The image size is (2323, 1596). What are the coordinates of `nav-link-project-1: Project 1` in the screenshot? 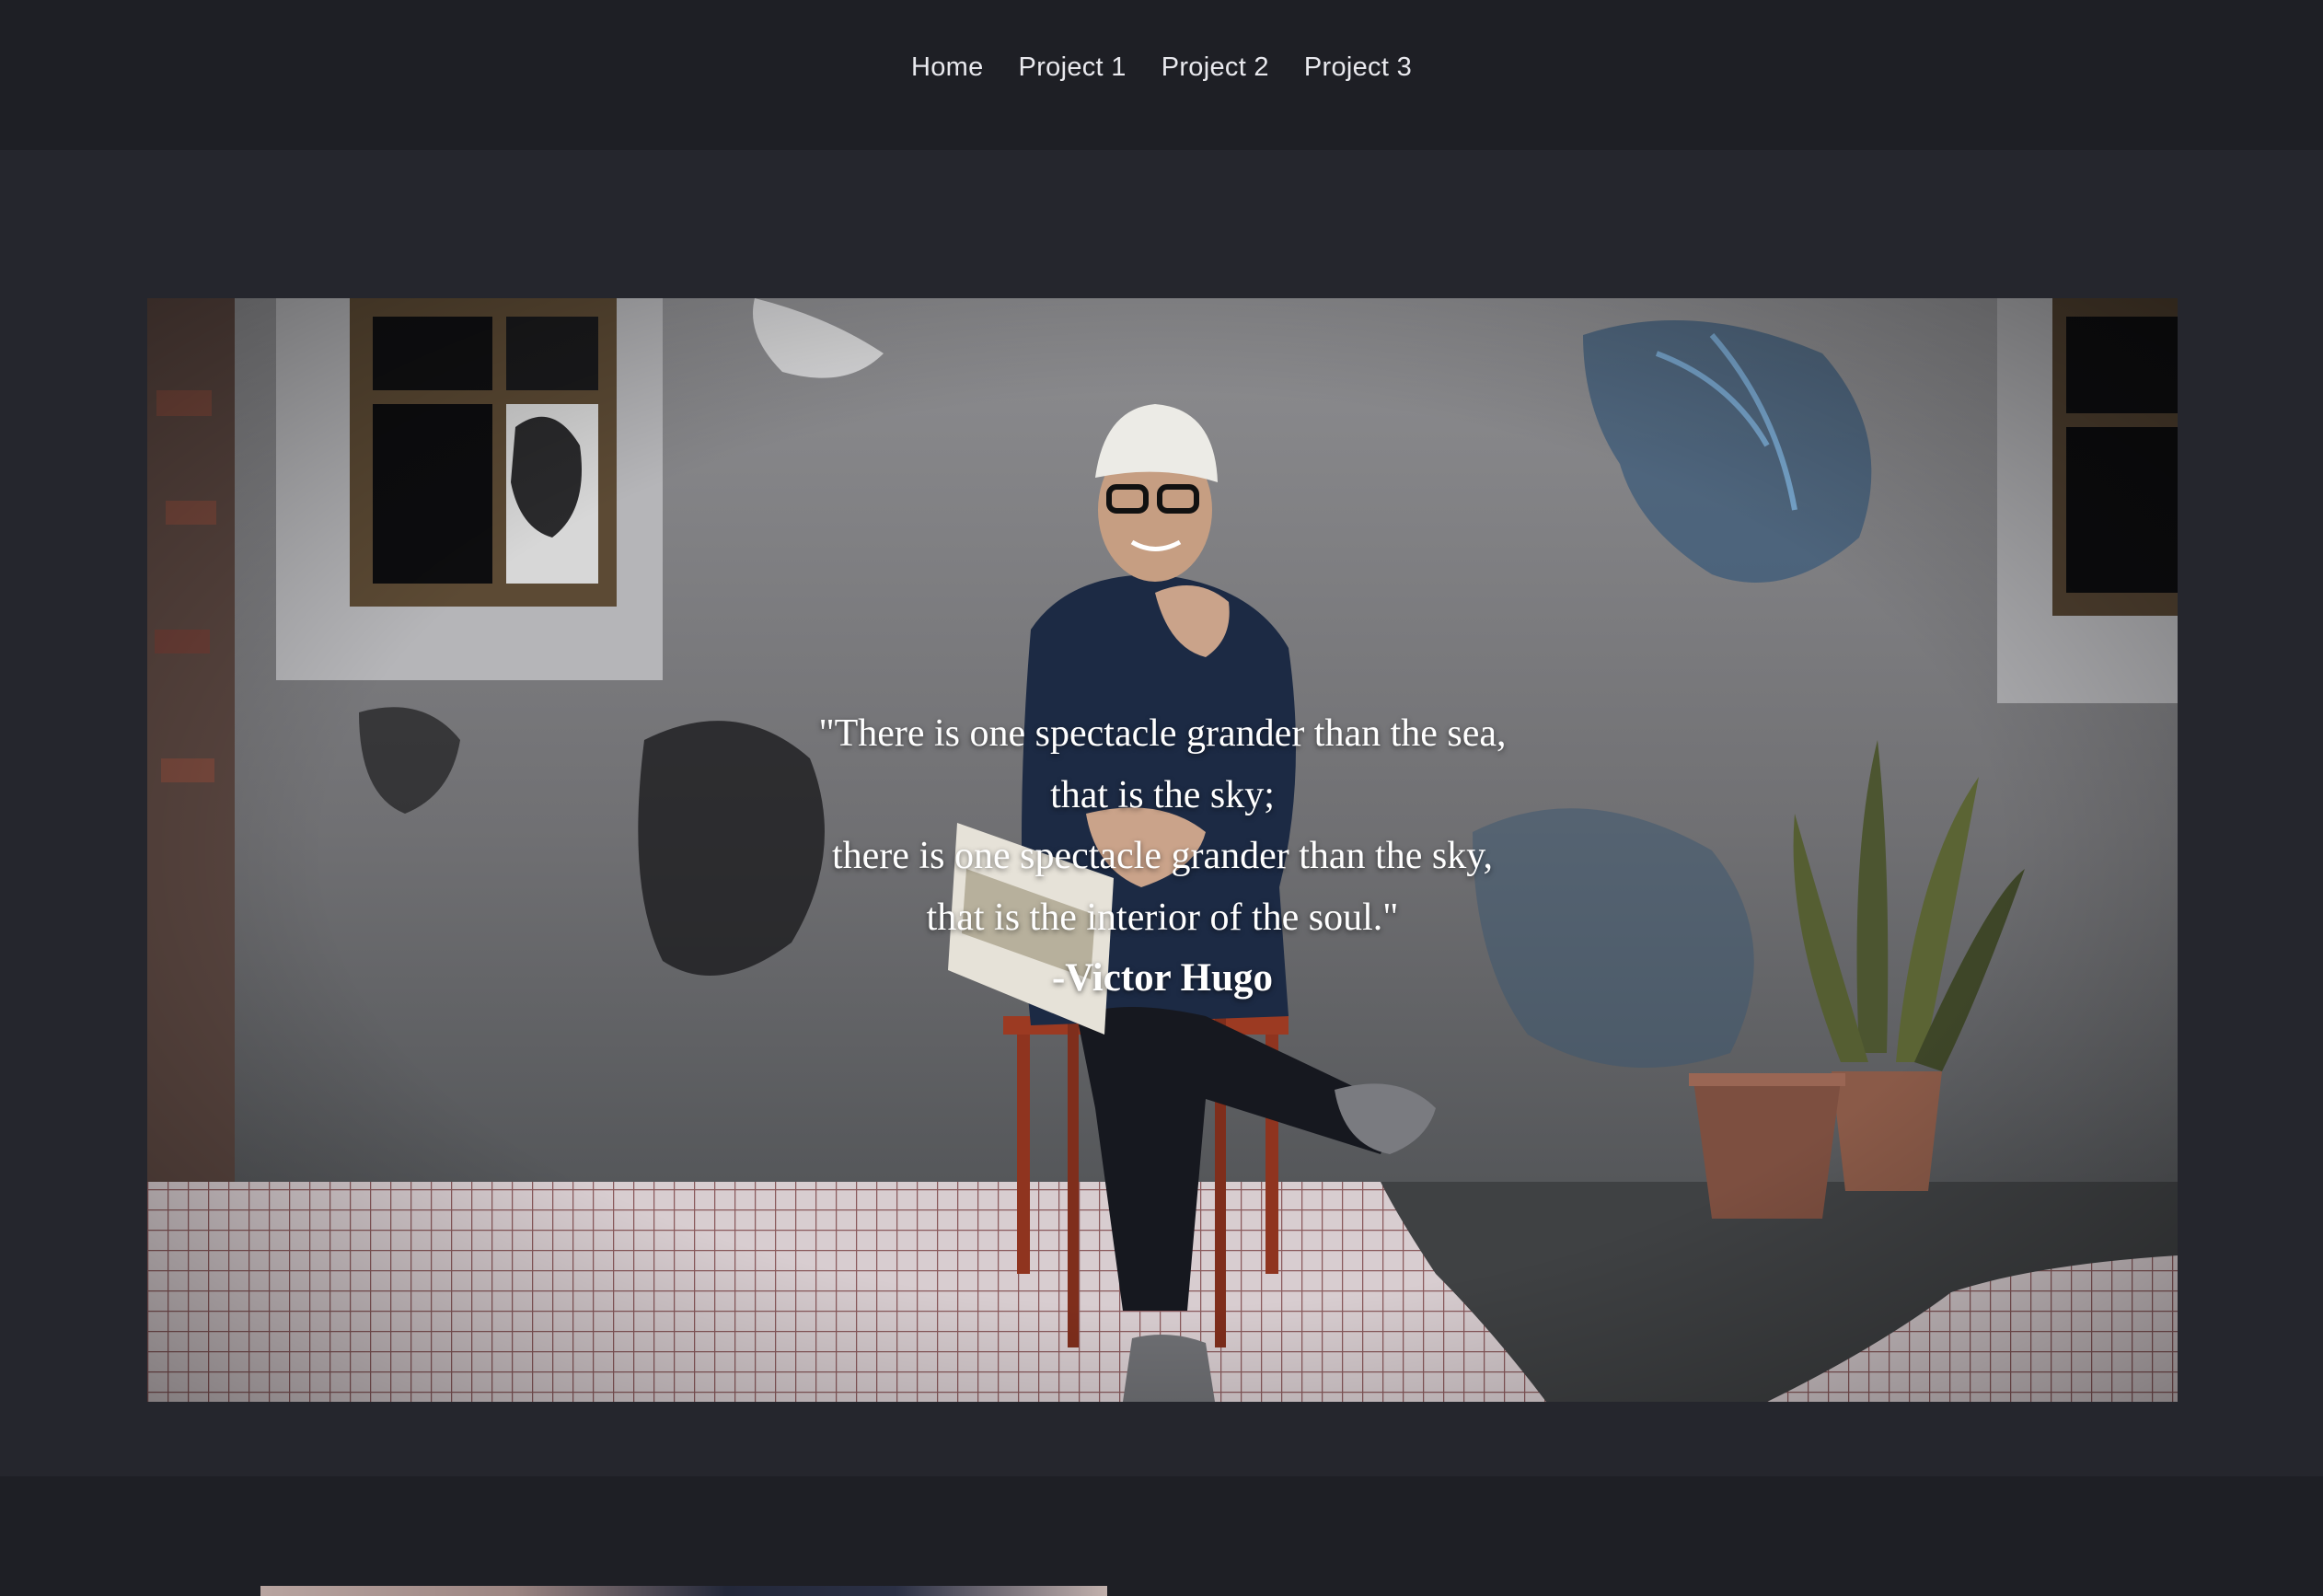 It's located at (1073, 67).